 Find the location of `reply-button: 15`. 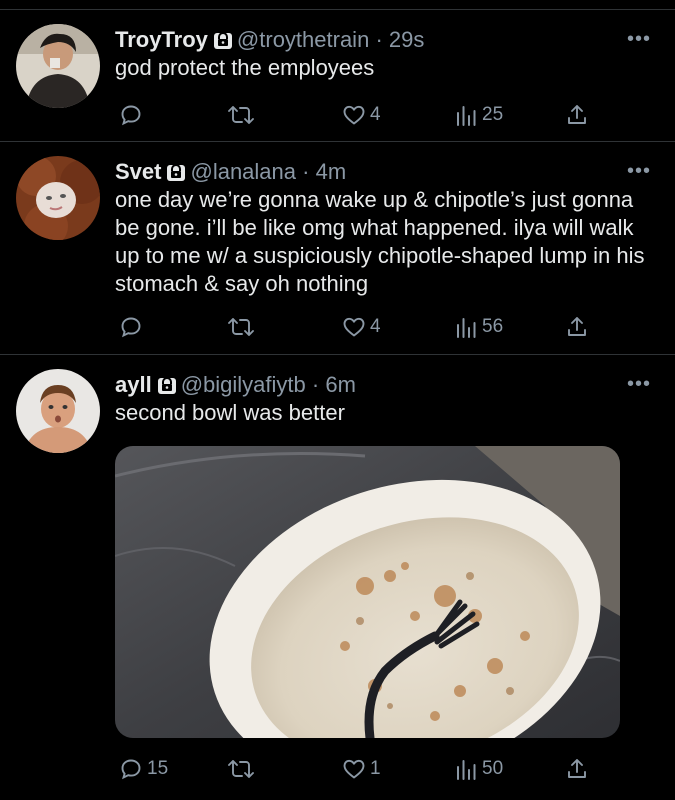

reply-button: 15 is located at coordinates (143, 769).